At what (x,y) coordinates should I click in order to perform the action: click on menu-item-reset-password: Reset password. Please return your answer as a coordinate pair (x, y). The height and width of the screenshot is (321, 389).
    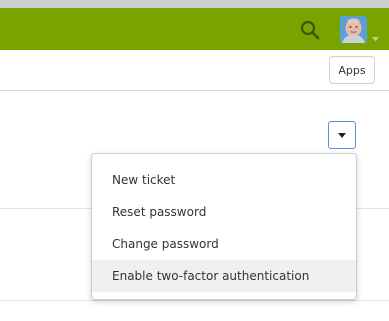
    Looking at the image, I should click on (224, 212).